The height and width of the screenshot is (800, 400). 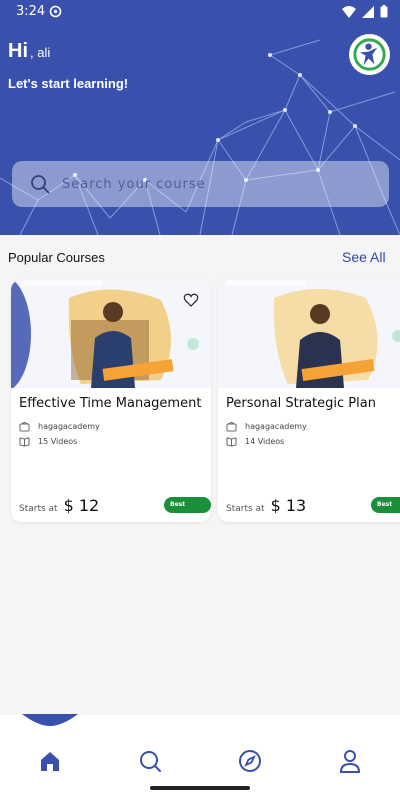 What do you see at coordinates (350, 761) in the screenshot?
I see `profile-icon` at bounding box center [350, 761].